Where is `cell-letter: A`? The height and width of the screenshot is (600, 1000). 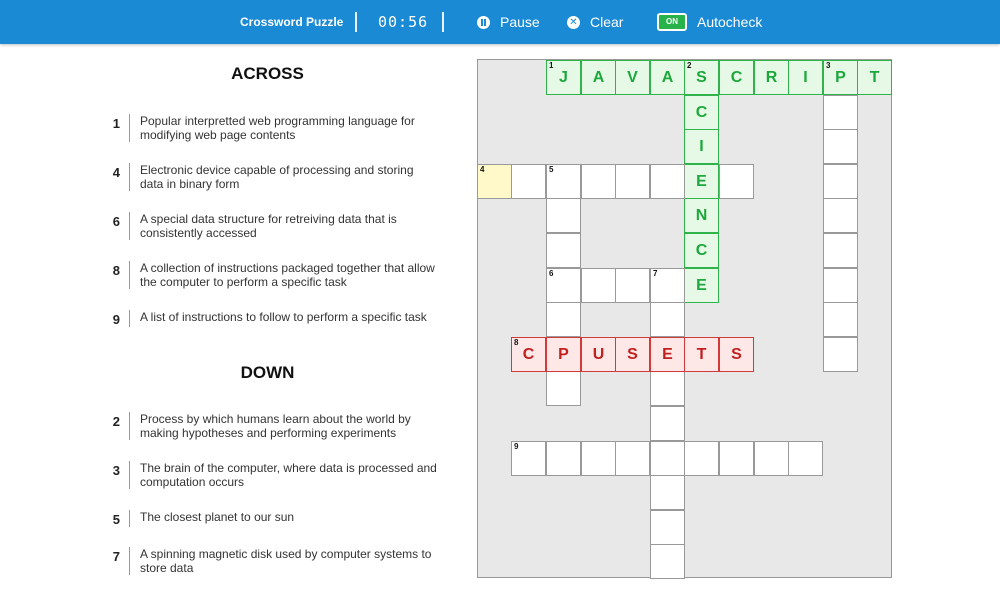 cell-letter: A is located at coordinates (598, 77).